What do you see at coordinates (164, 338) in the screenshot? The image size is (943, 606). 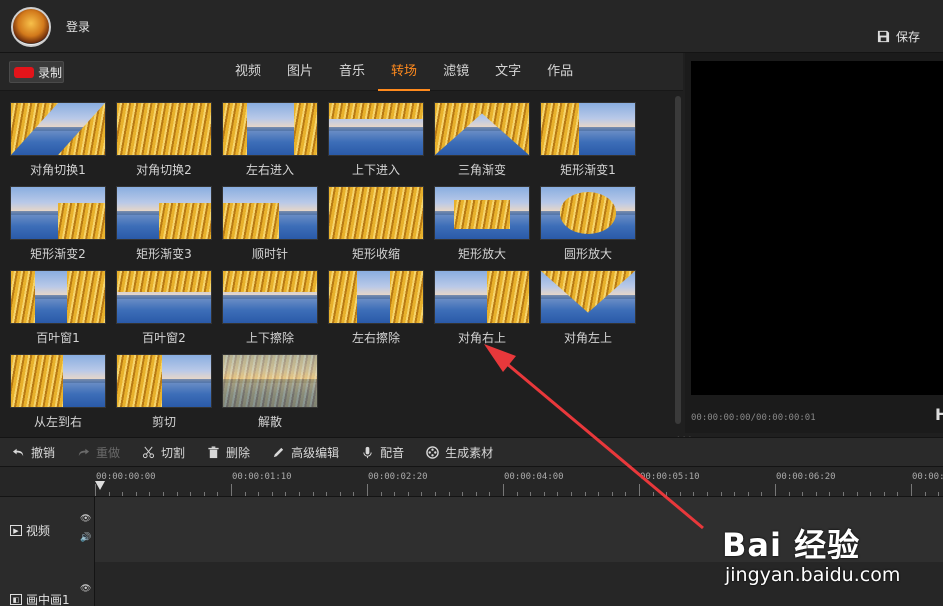 I see `transition-label: 百叶窗2` at bounding box center [164, 338].